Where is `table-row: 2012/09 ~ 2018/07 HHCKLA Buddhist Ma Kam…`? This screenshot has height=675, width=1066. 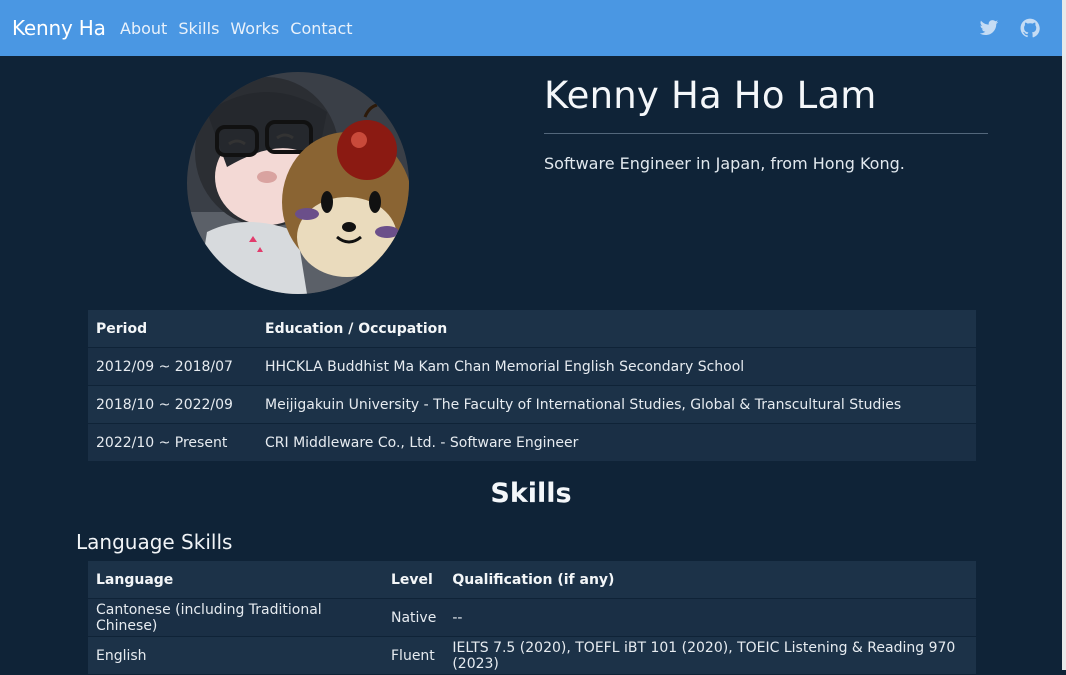 table-row: 2012/09 ~ 2018/07 HHCKLA Buddhist Ma Kam… is located at coordinates (532, 366).